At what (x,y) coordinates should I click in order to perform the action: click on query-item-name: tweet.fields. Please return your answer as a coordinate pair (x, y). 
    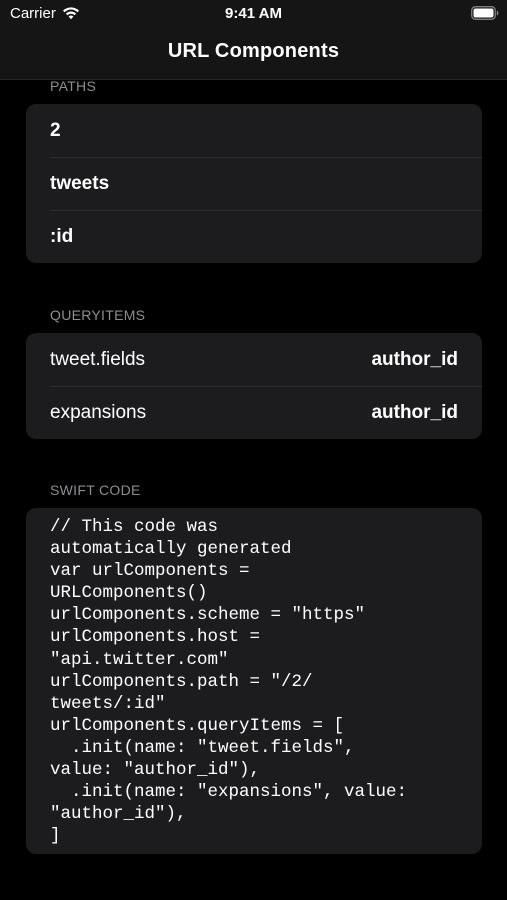
    Looking at the image, I should click on (98, 359).